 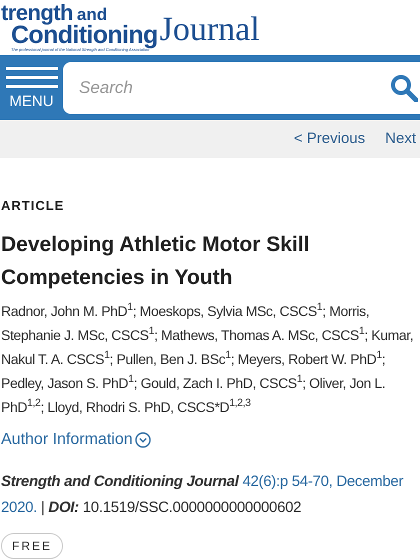 What do you see at coordinates (33, 206) in the screenshot?
I see `article-type: ARTICLE` at bounding box center [33, 206].